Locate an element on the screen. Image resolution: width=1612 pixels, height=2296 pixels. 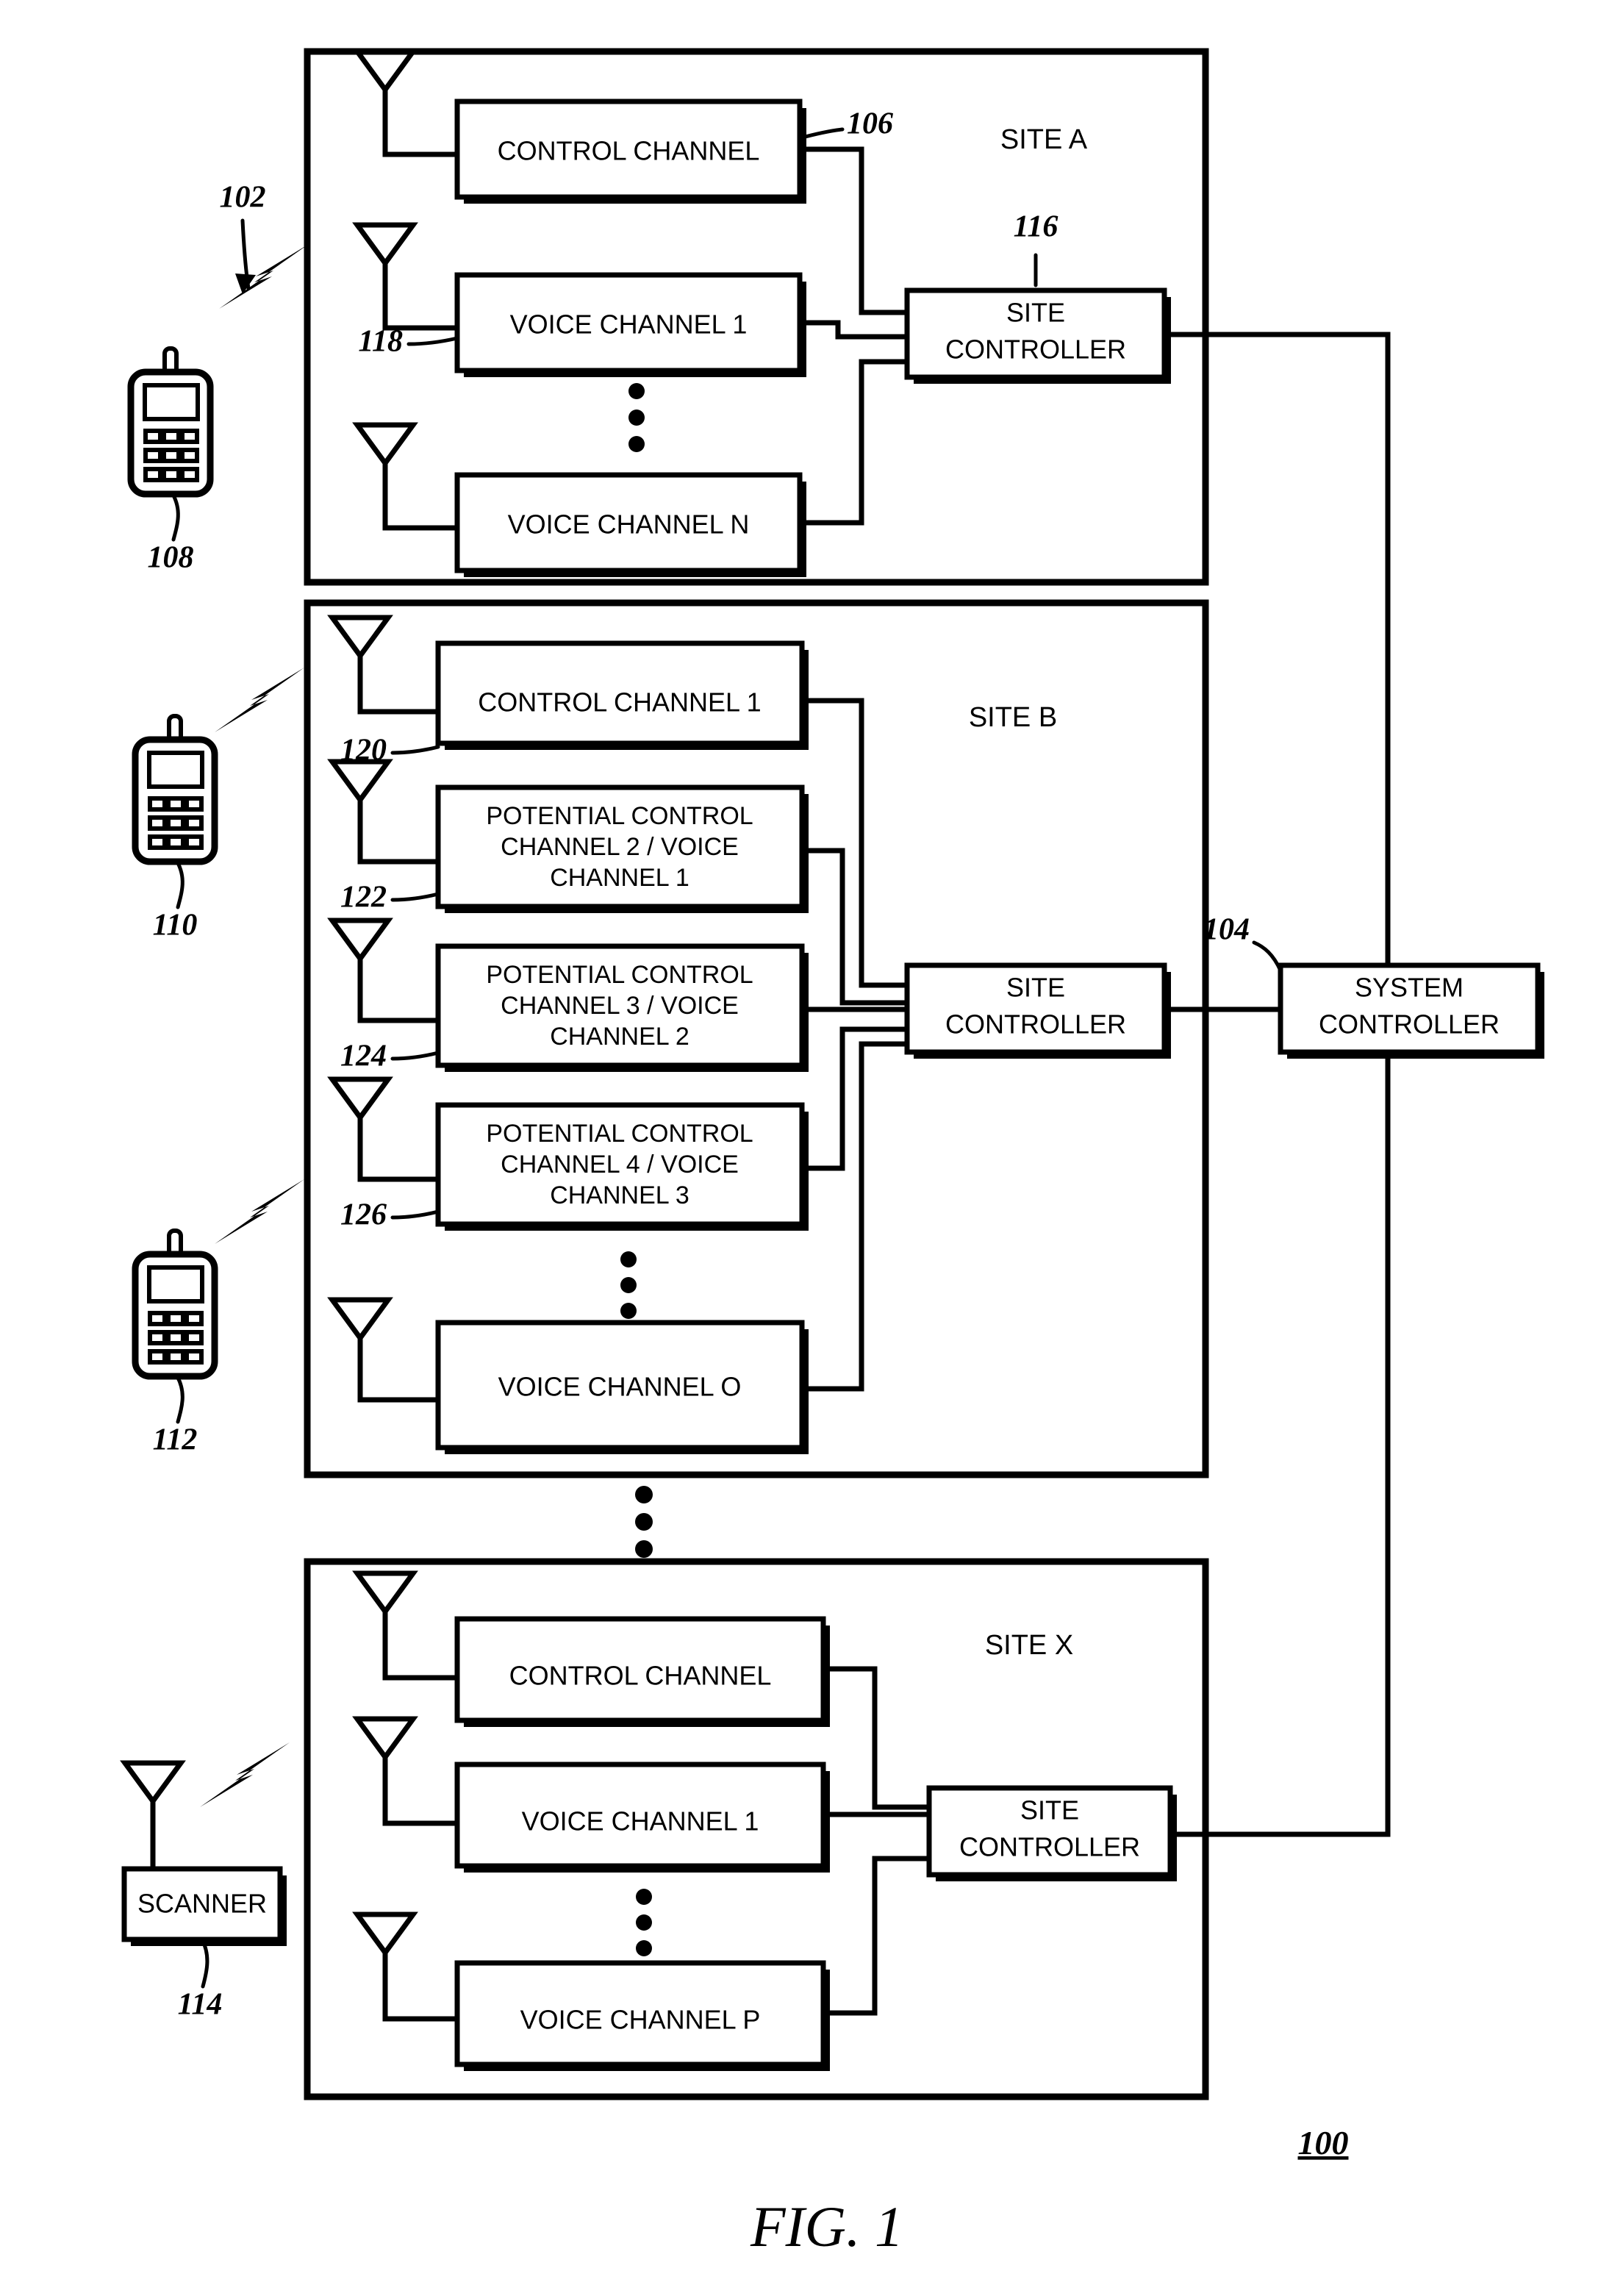
ref-number-110: 110 is located at coordinates (175, 926).